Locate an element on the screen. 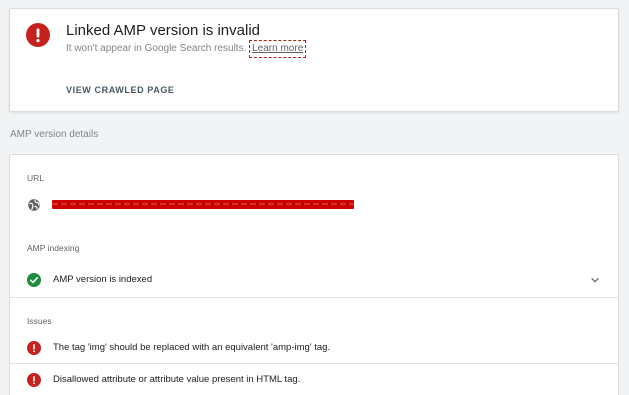 The height and width of the screenshot is (395, 629). globe-icon is located at coordinates (34, 205).